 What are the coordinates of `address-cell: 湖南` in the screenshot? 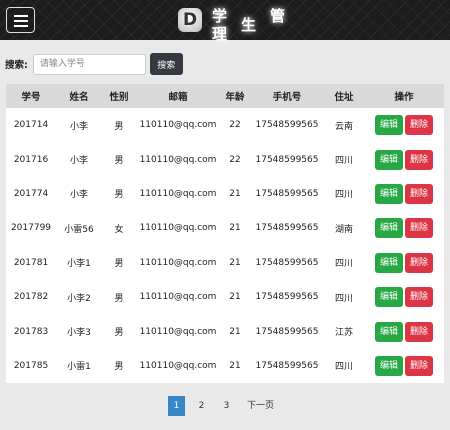 It's located at (343, 229).